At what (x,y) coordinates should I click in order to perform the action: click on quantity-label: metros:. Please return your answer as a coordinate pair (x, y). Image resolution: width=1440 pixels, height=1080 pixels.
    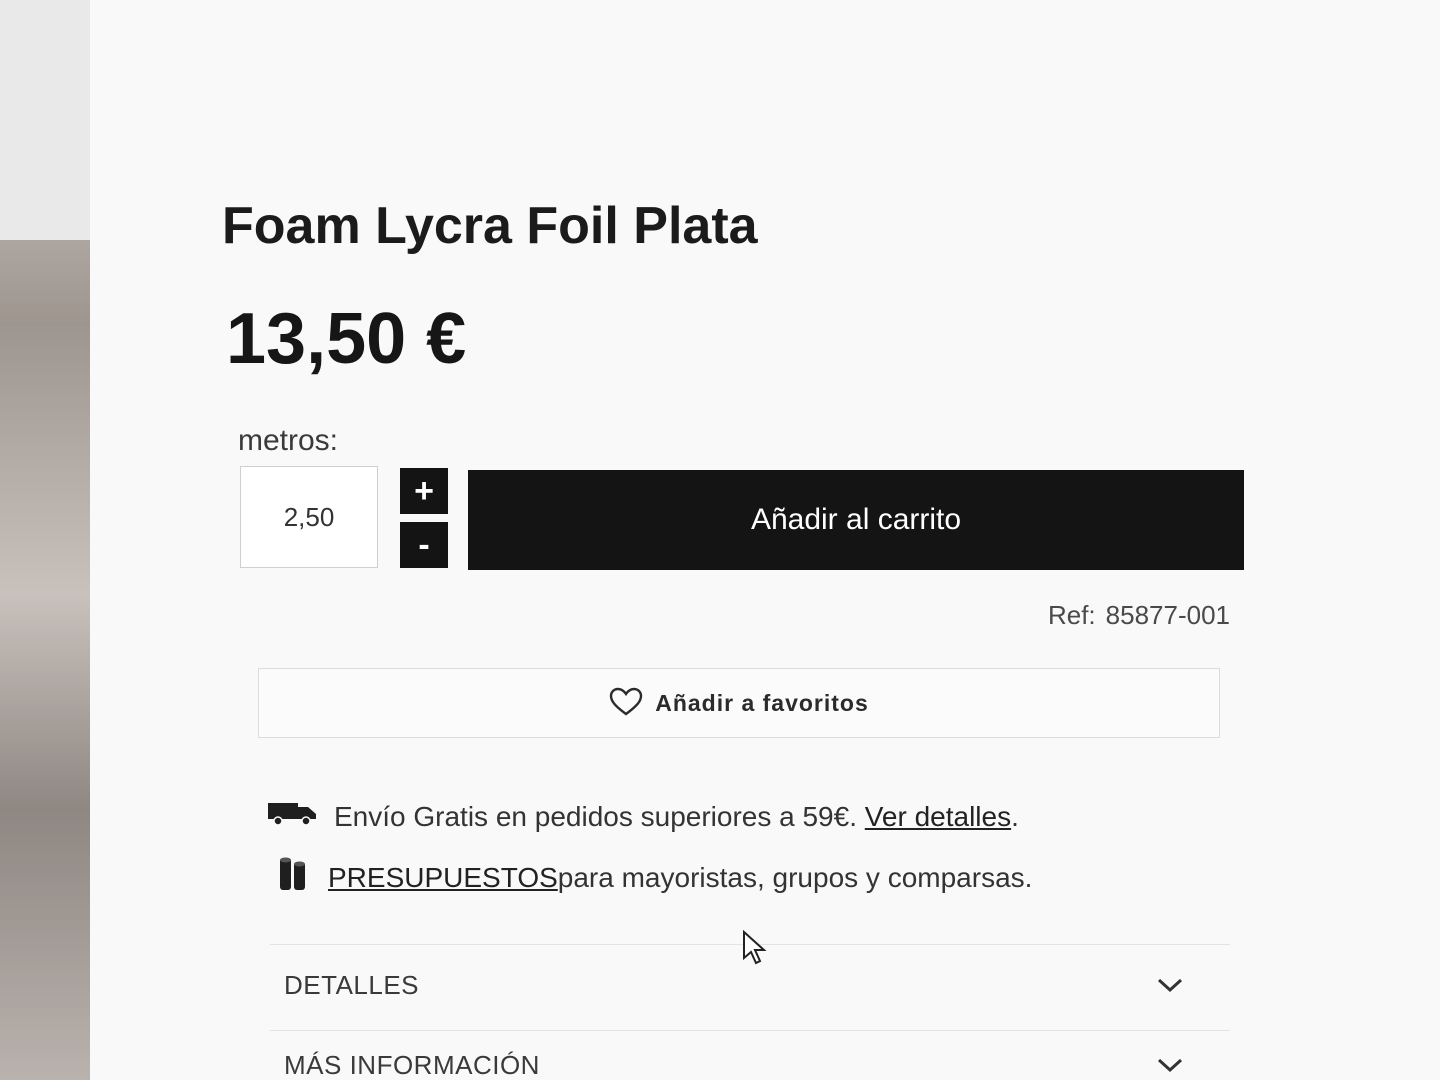
    Looking at the image, I should click on (288, 440).